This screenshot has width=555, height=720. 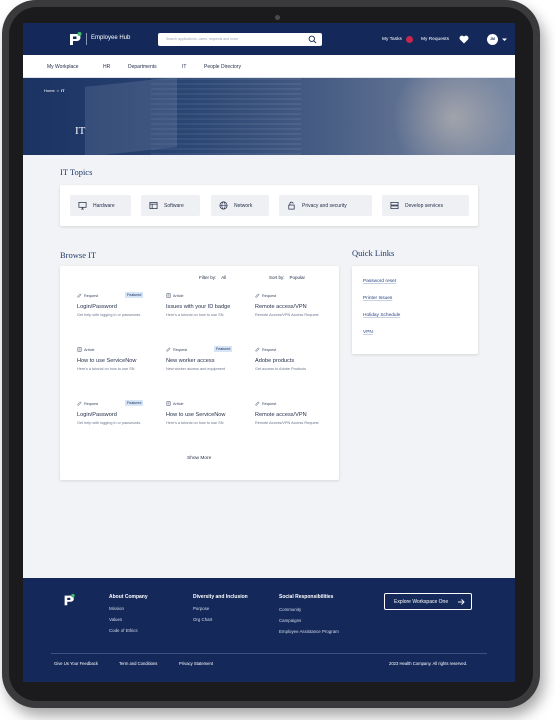 What do you see at coordinates (208, 277) in the screenshot?
I see `filter-label: Filter by:` at bounding box center [208, 277].